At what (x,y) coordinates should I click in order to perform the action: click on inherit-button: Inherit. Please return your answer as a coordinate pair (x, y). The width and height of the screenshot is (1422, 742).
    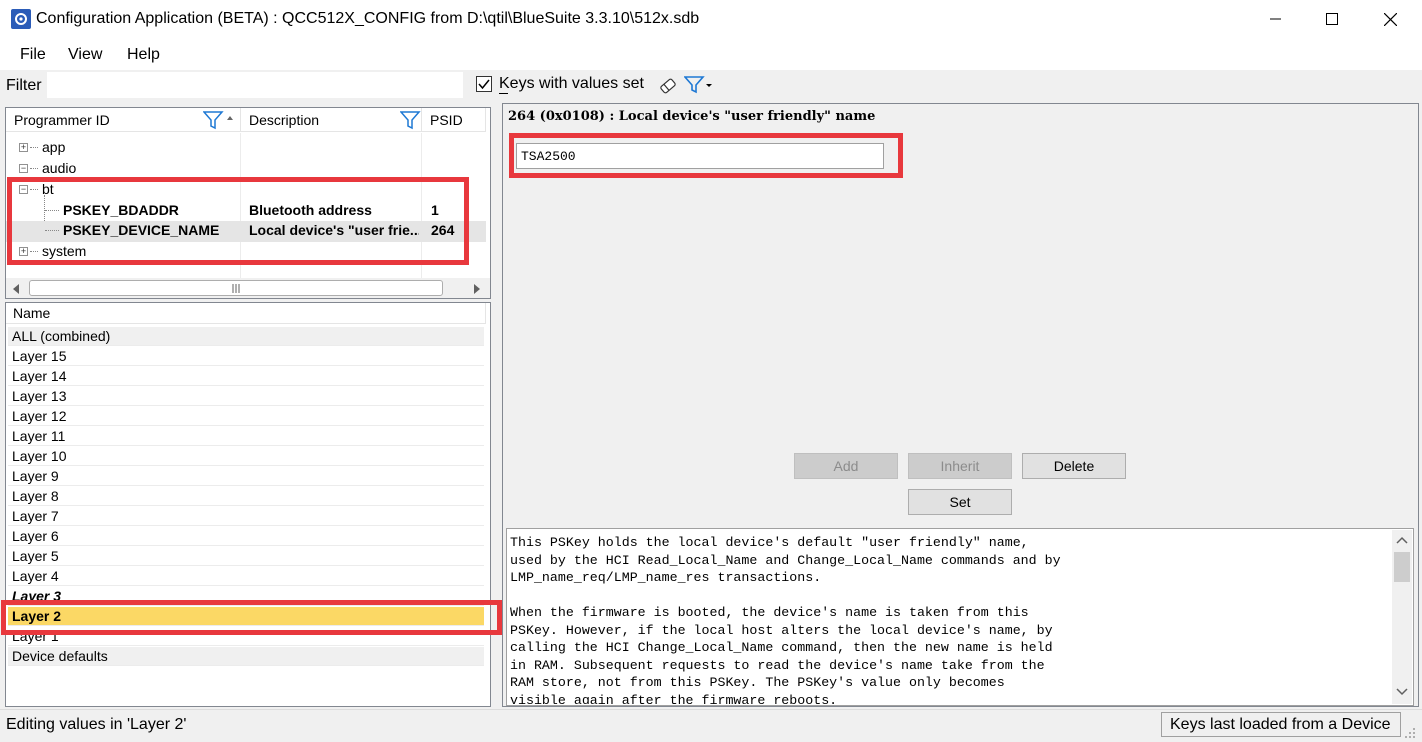
    Looking at the image, I should click on (960, 466).